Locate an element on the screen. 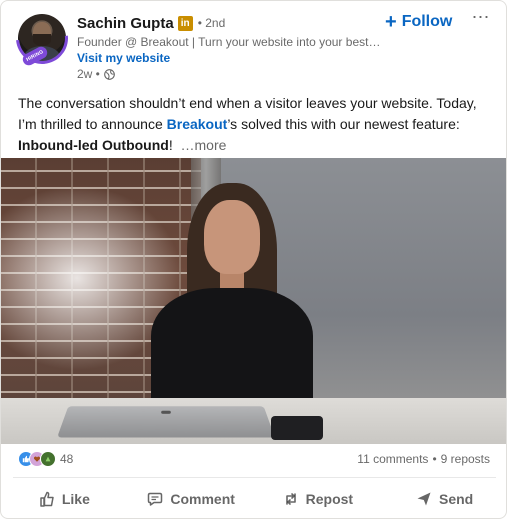  like-label: Like is located at coordinates (75, 499).